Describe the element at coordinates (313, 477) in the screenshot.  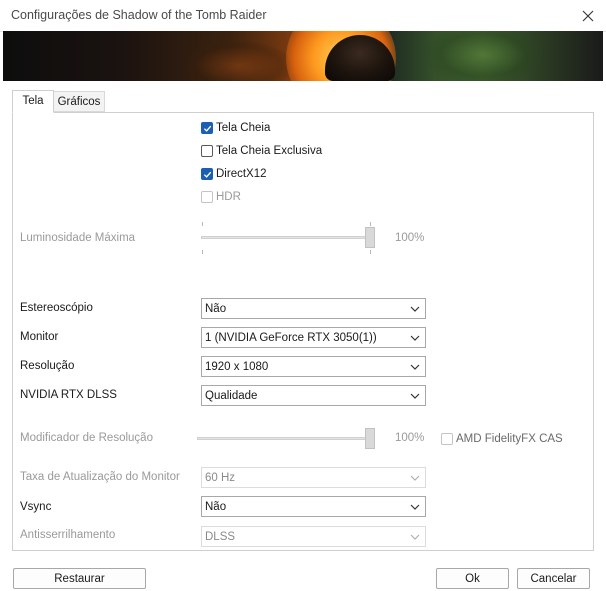
I see `refresh-rate-select: 60 Hz` at that location.